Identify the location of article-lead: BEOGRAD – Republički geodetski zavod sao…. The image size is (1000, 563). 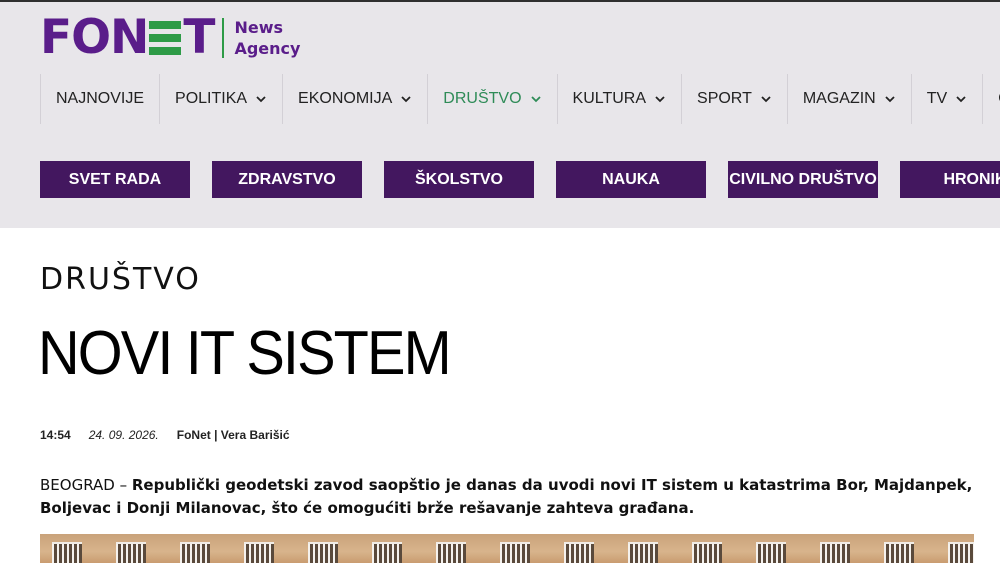
(510, 497).